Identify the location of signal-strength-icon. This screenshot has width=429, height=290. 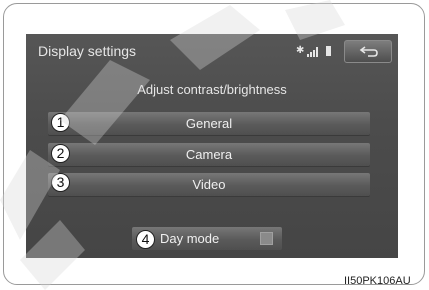
(314, 52).